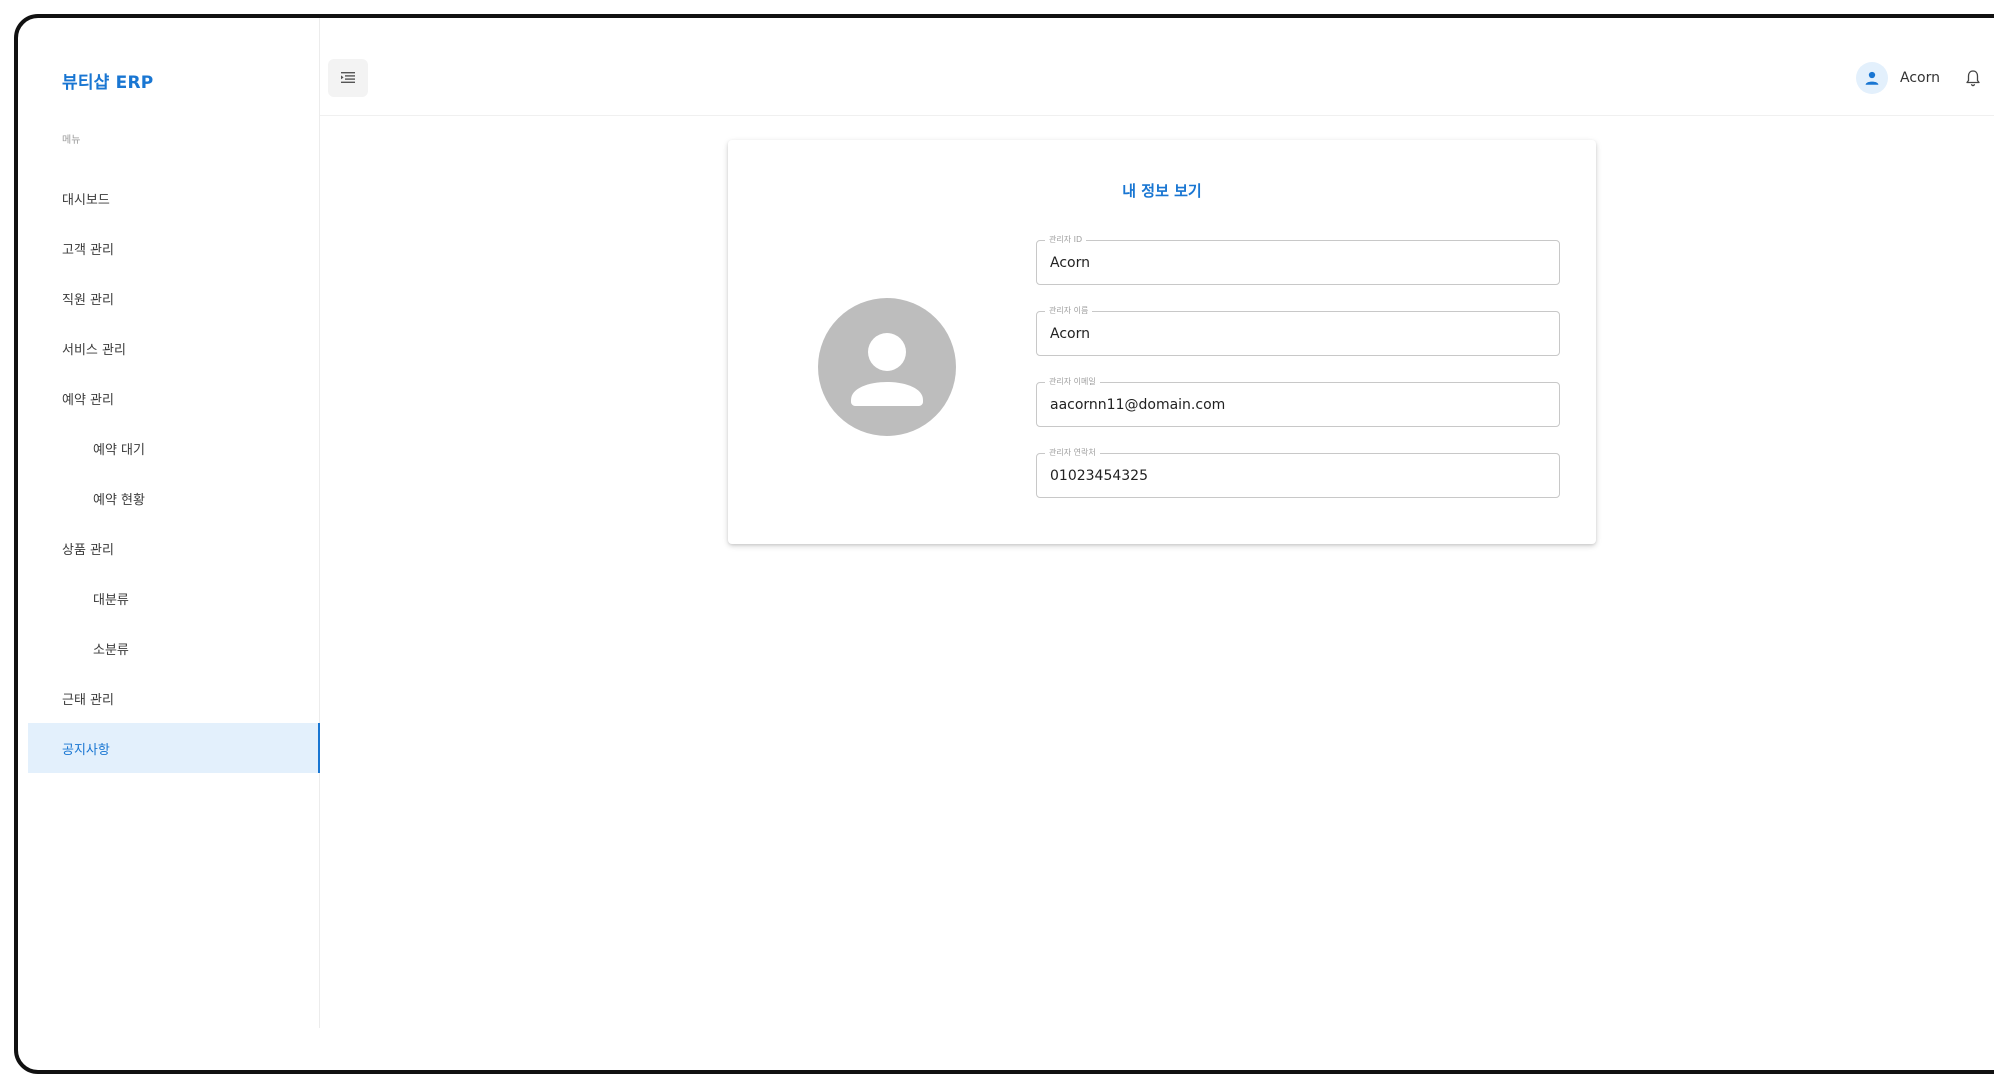  I want to click on notification-button, so click(1973, 78).